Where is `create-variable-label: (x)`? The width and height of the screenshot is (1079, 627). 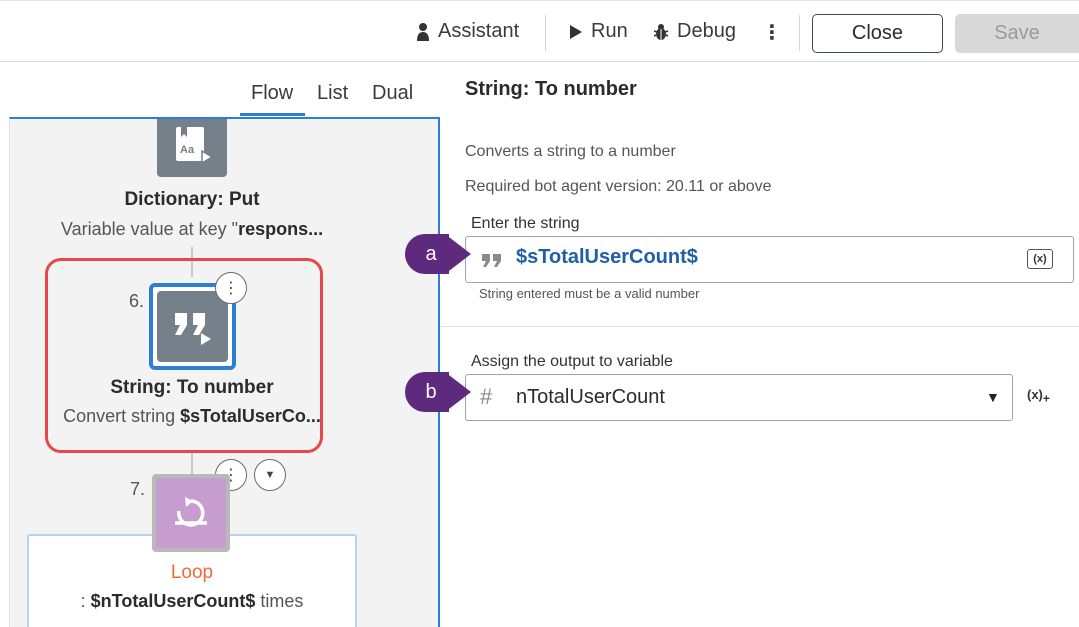
create-variable-label: (x) is located at coordinates (1035, 394).